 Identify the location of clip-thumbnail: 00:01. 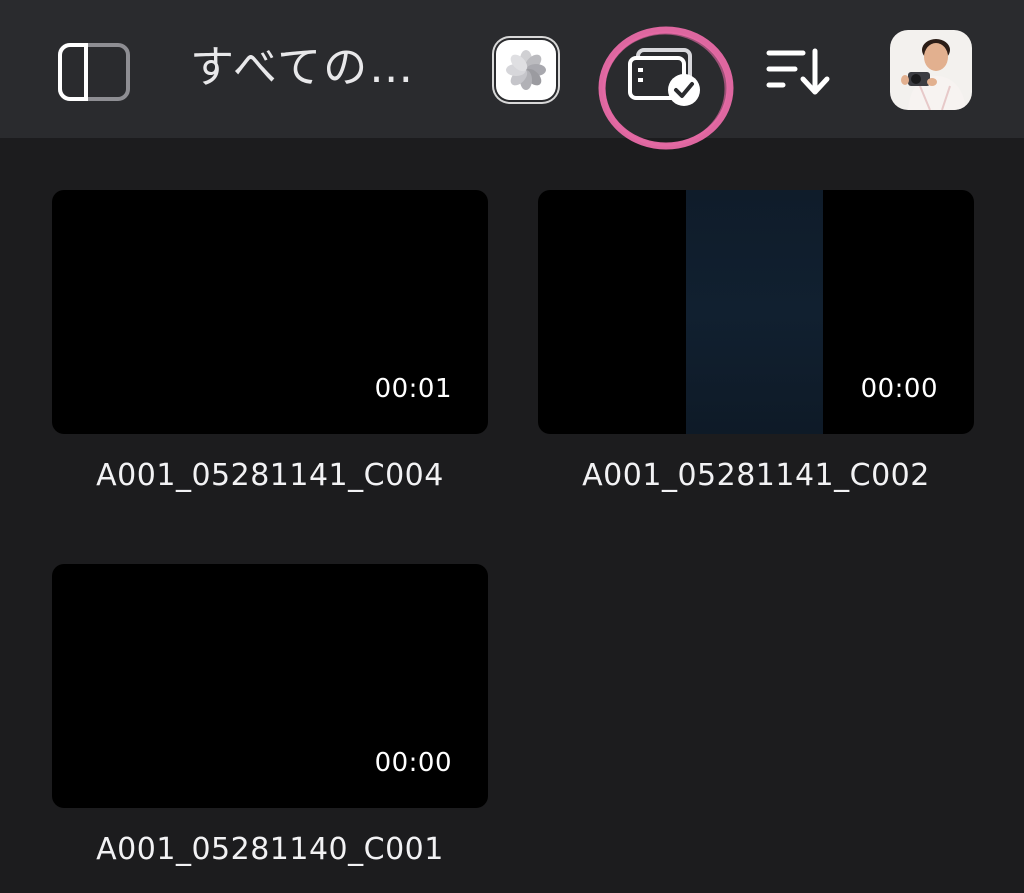
(270, 312).